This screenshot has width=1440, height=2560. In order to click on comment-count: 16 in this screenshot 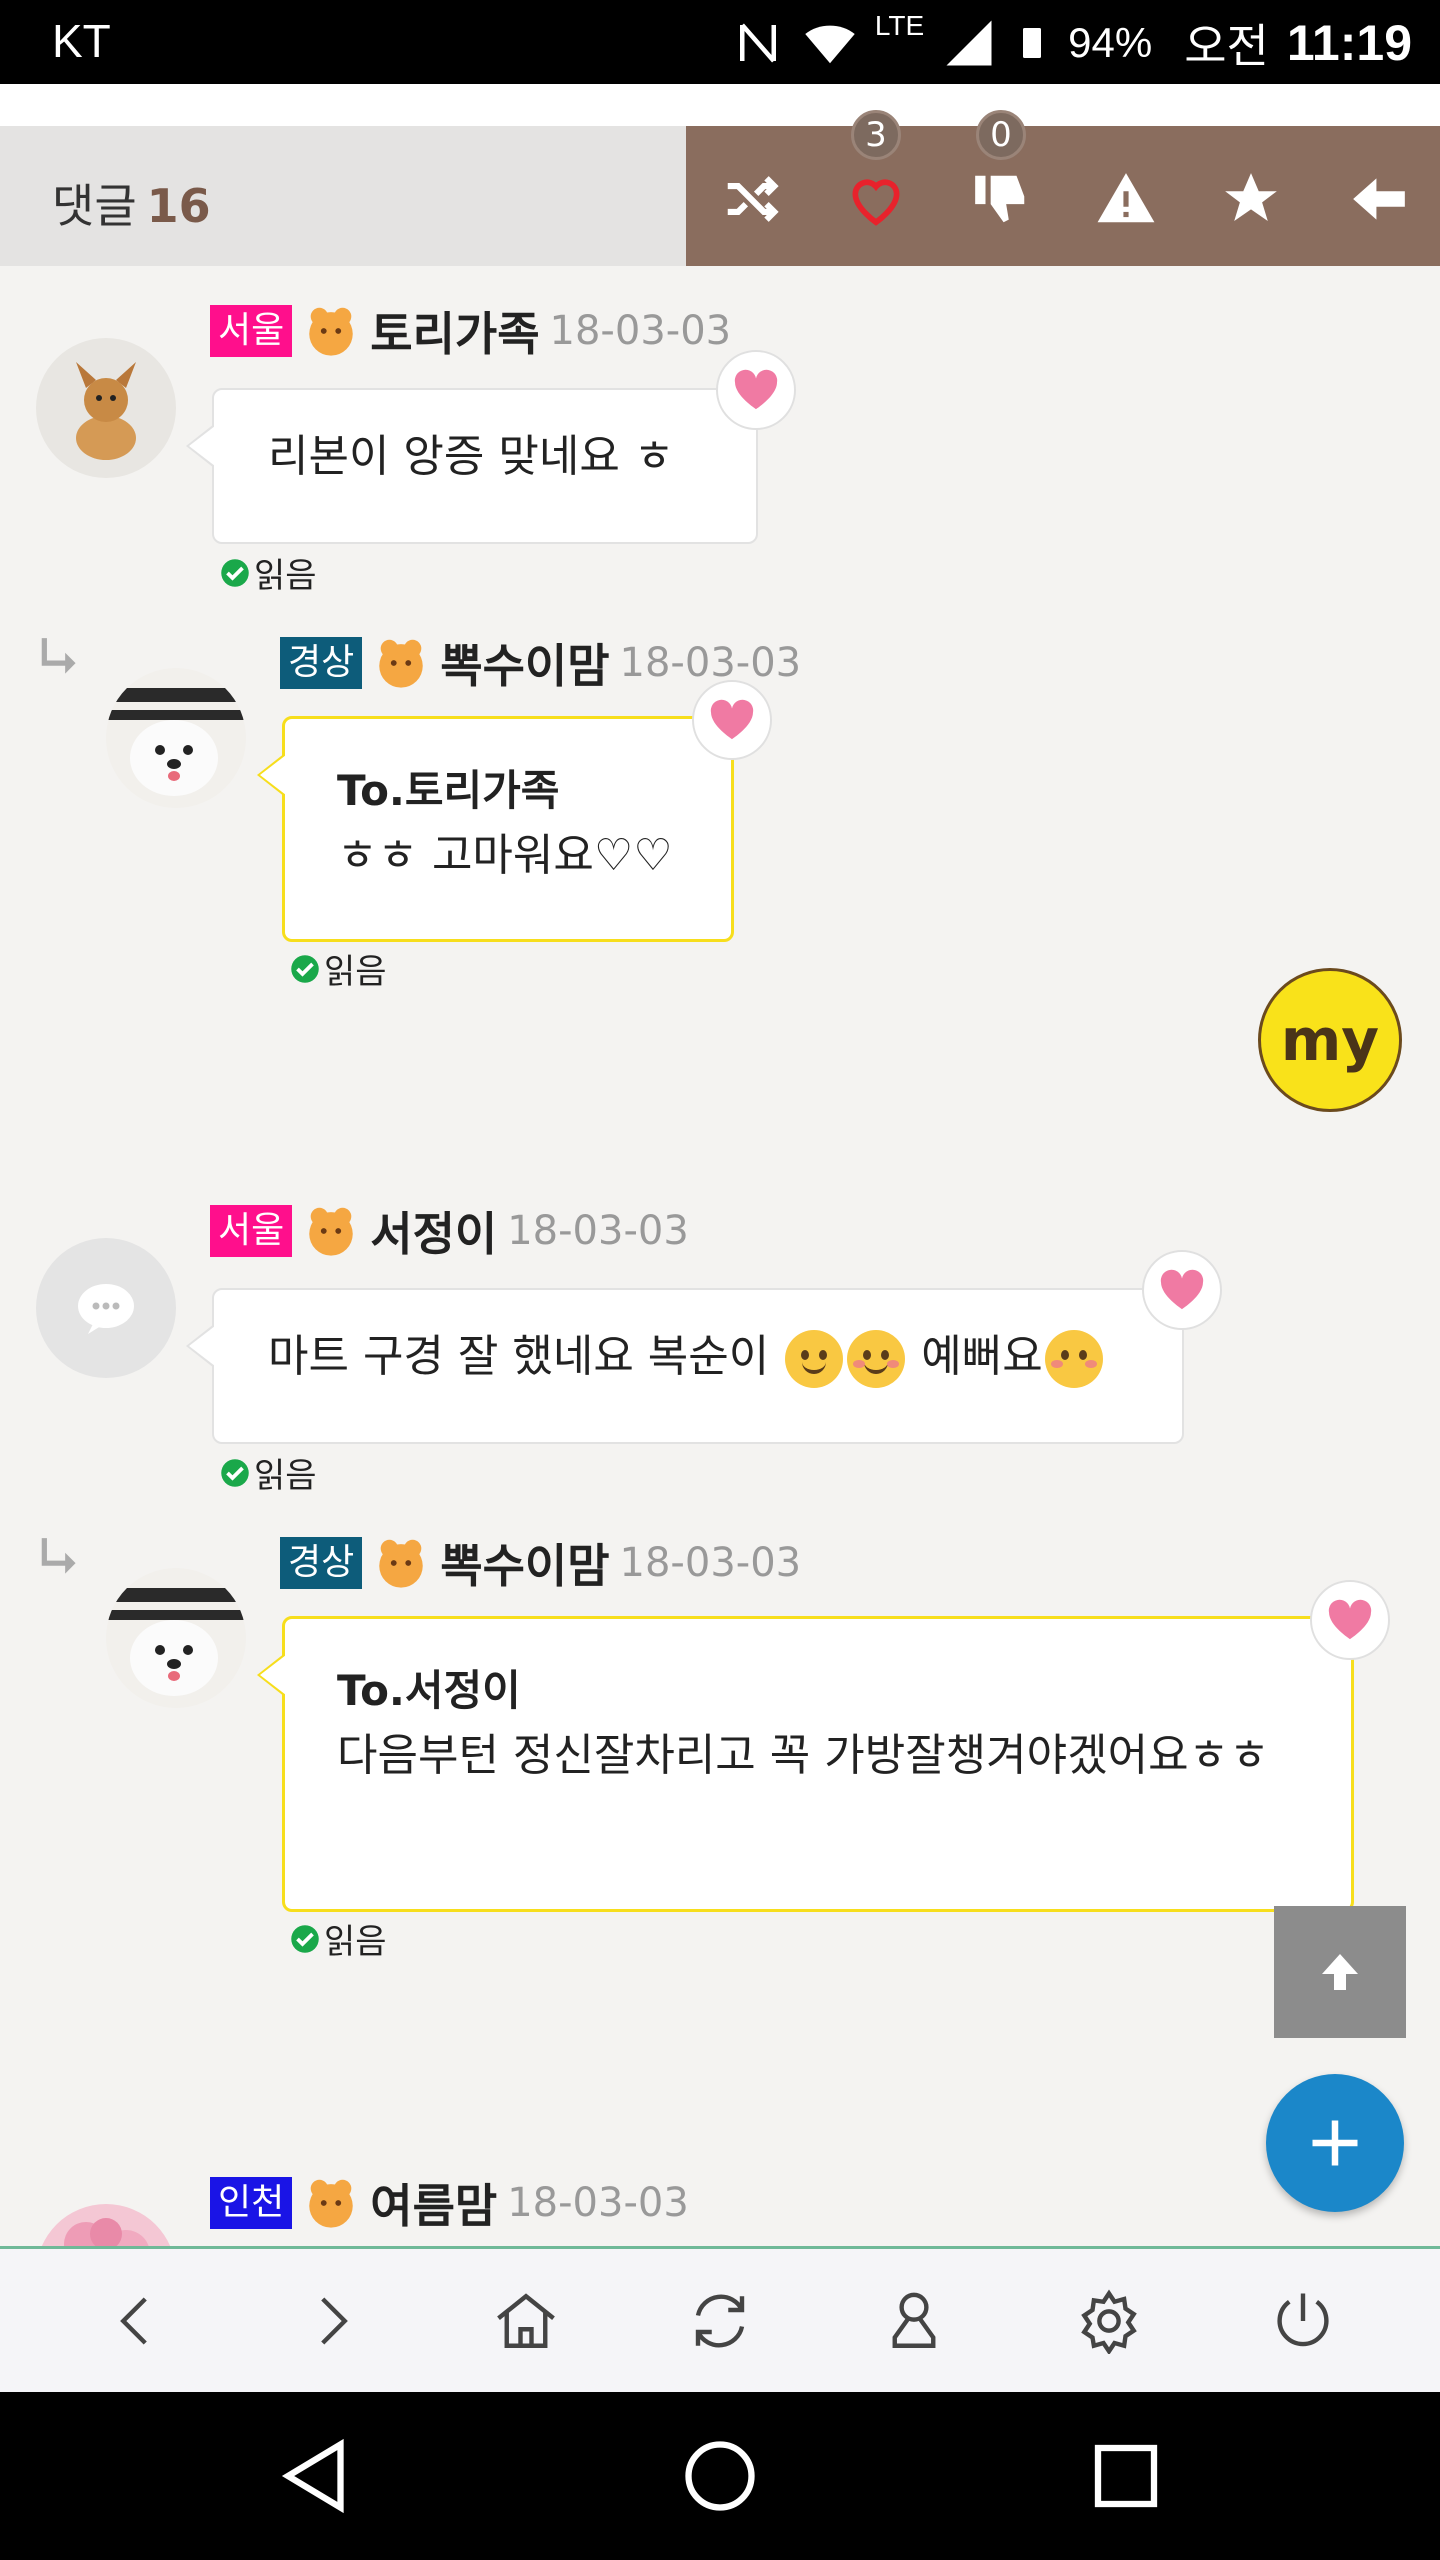, I will do `click(178, 206)`.